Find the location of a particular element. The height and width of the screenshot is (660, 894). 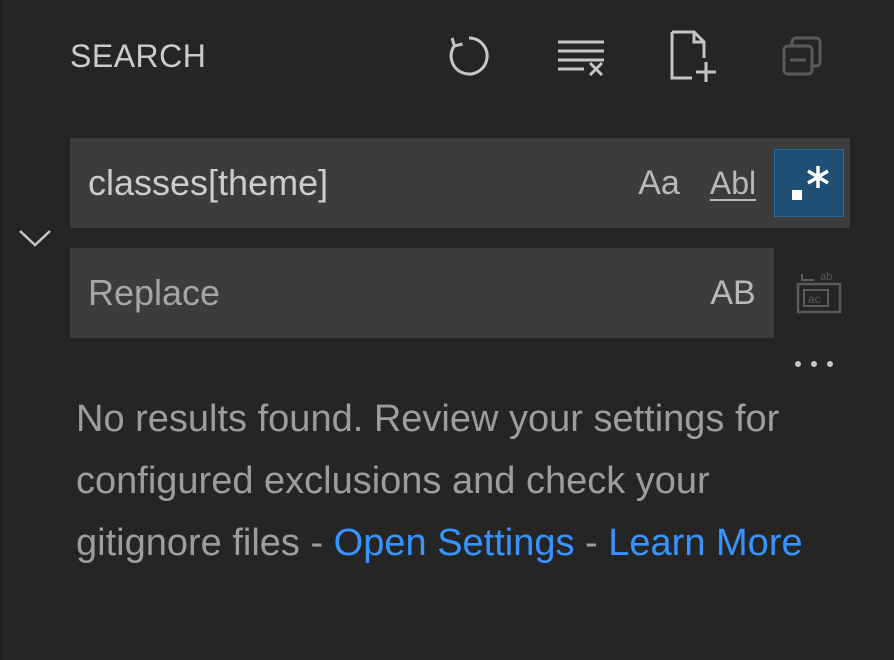

refresh-icon is located at coordinates (469, 56).